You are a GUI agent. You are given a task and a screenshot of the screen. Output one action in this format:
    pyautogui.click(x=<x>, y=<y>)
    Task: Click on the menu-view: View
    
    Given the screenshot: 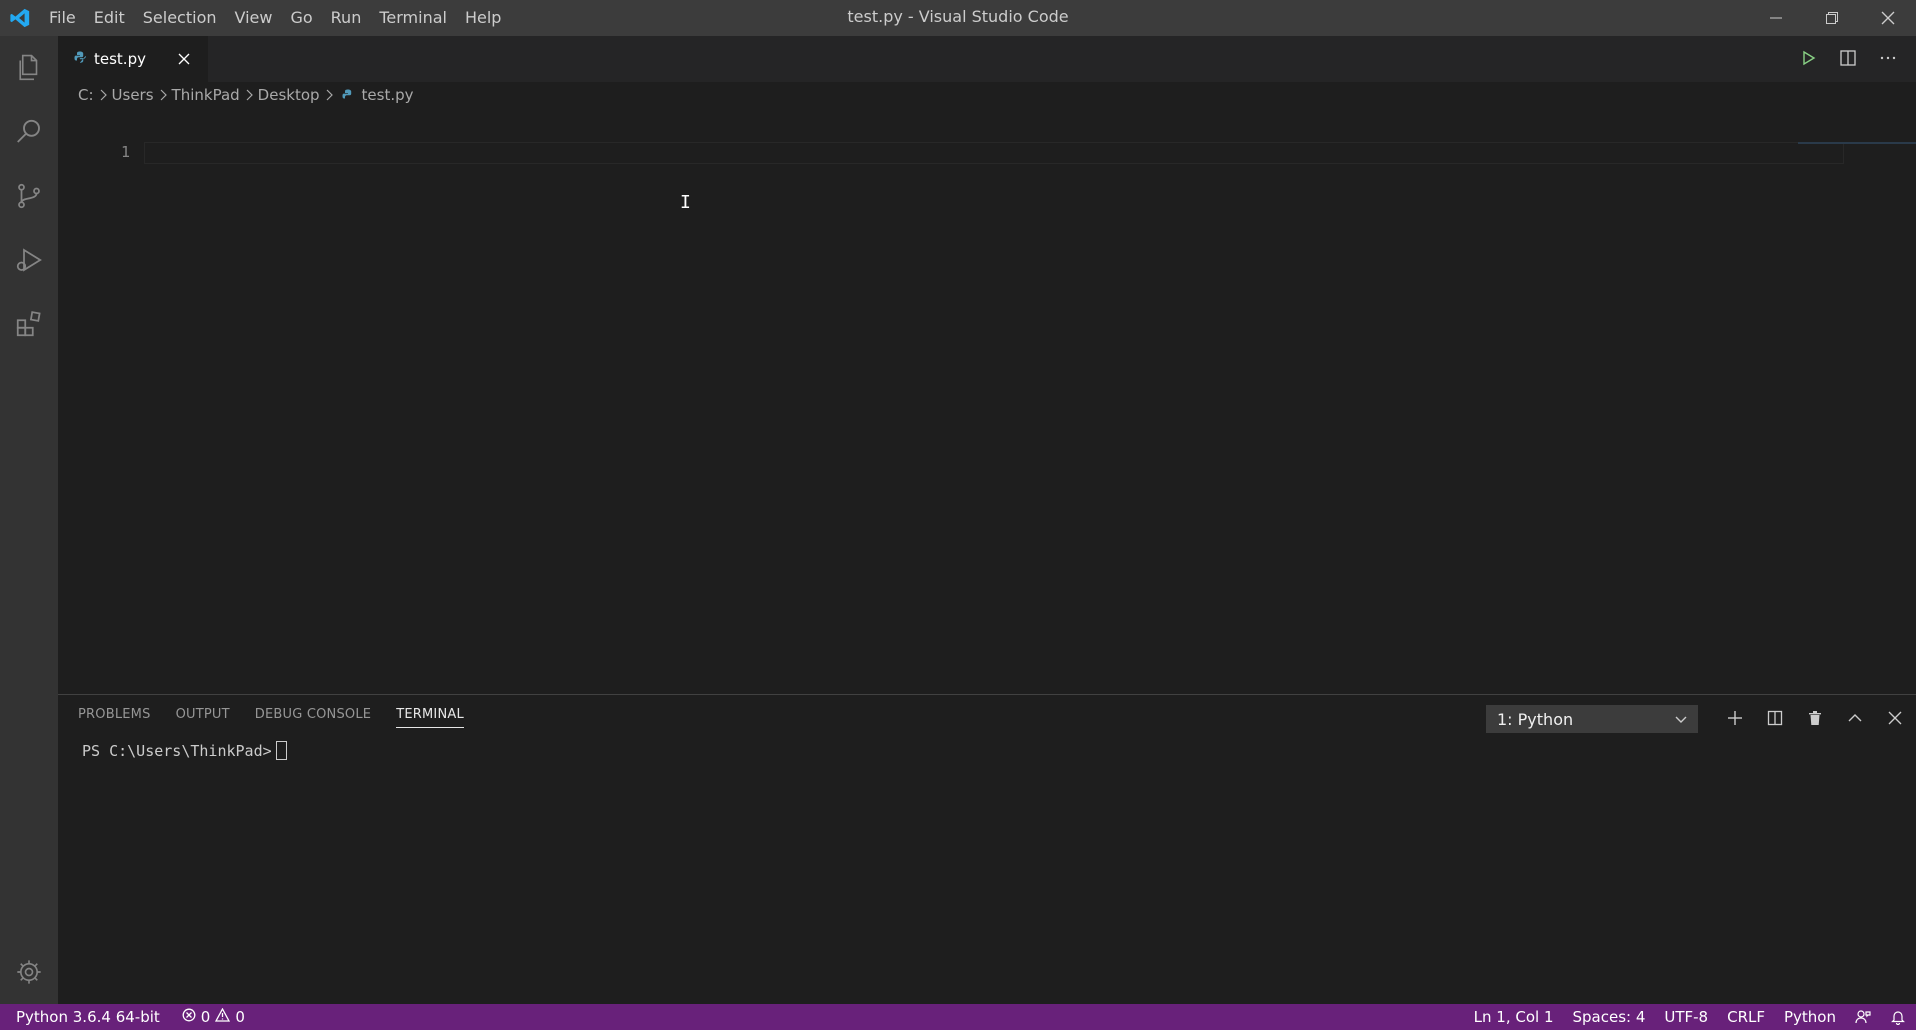 What is the action you would take?
    pyautogui.click(x=254, y=18)
    